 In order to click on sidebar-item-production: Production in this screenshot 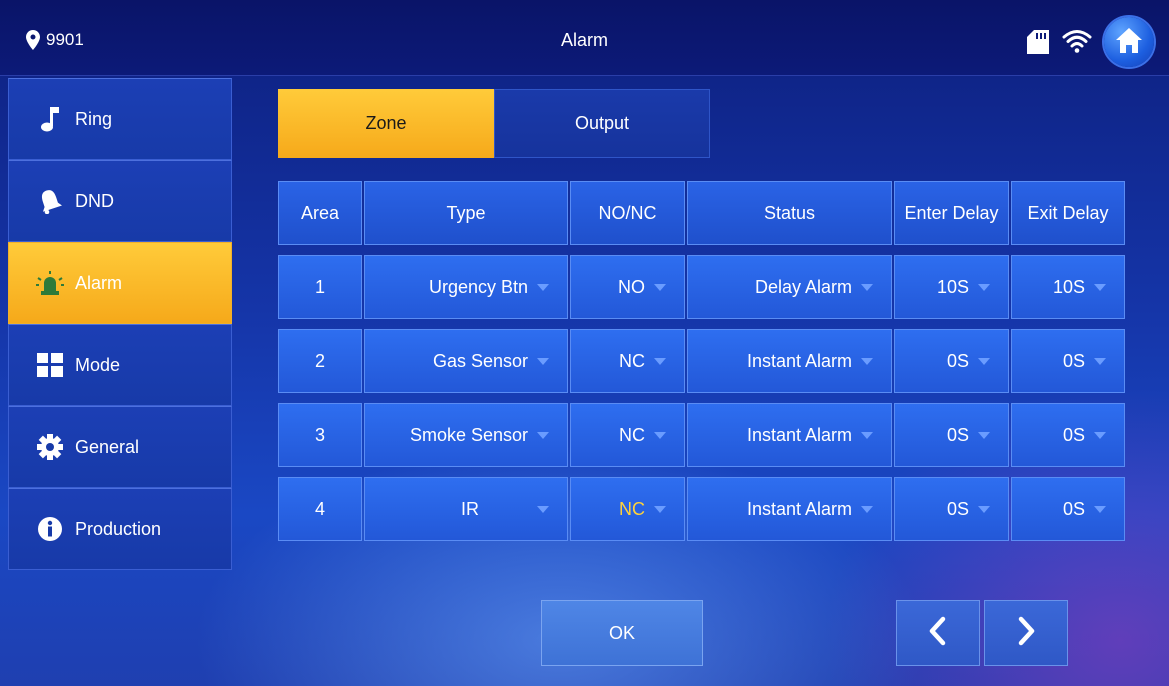, I will do `click(120, 529)`.